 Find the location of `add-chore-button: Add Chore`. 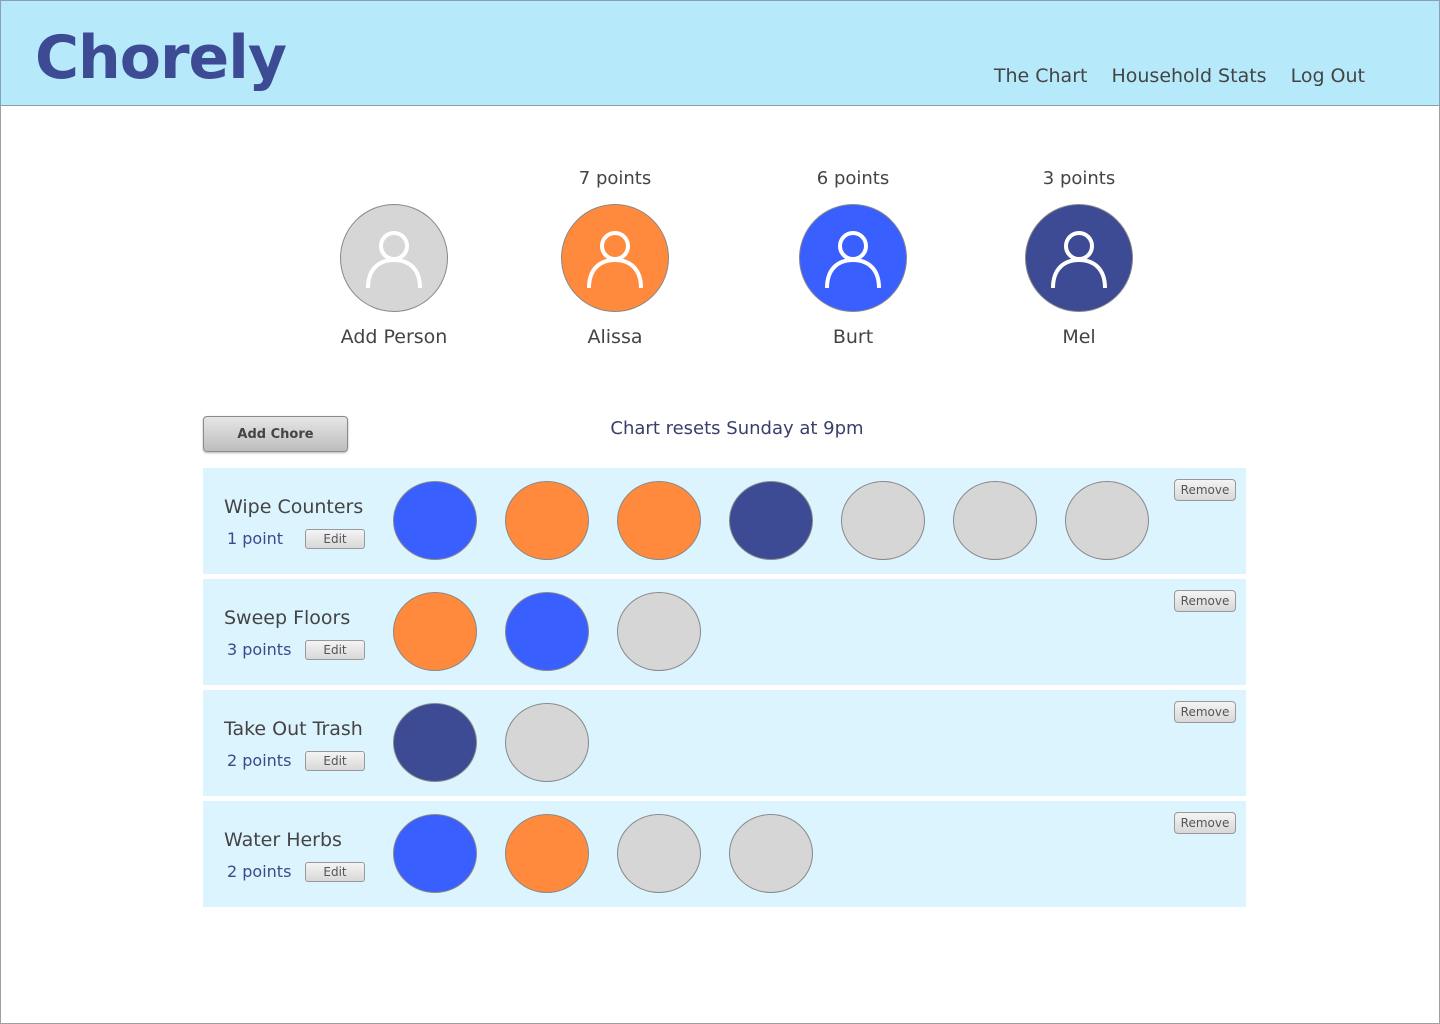

add-chore-button: Add Chore is located at coordinates (275, 434).